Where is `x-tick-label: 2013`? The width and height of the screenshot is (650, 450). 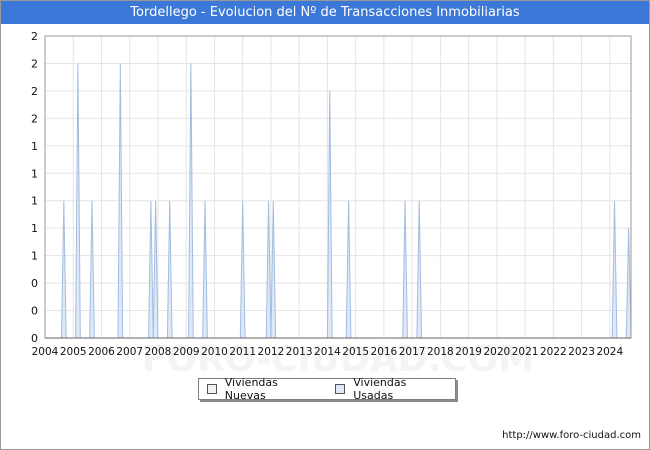 x-tick-label: 2013 is located at coordinates (299, 352).